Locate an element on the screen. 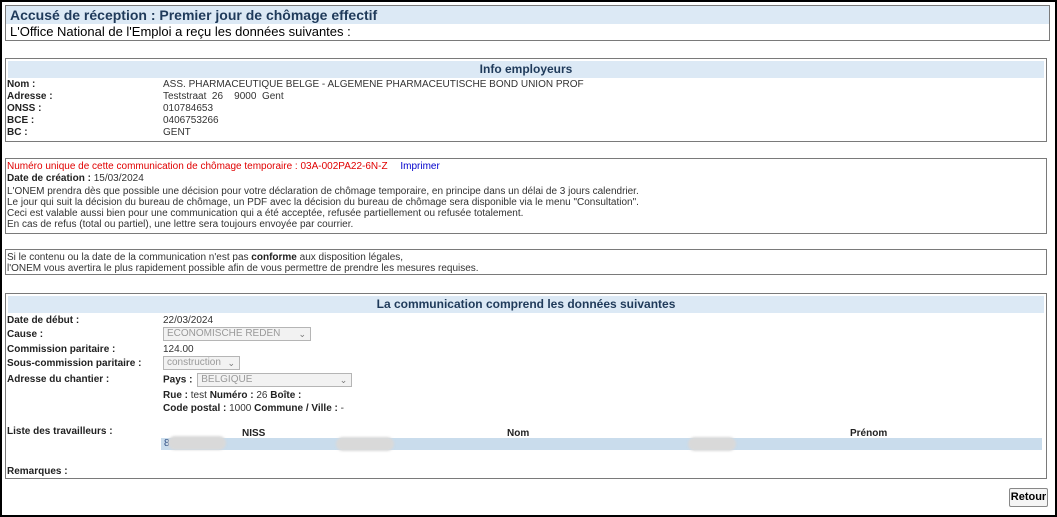 The image size is (1057, 517). redacted-prenom is located at coordinates (712, 444).